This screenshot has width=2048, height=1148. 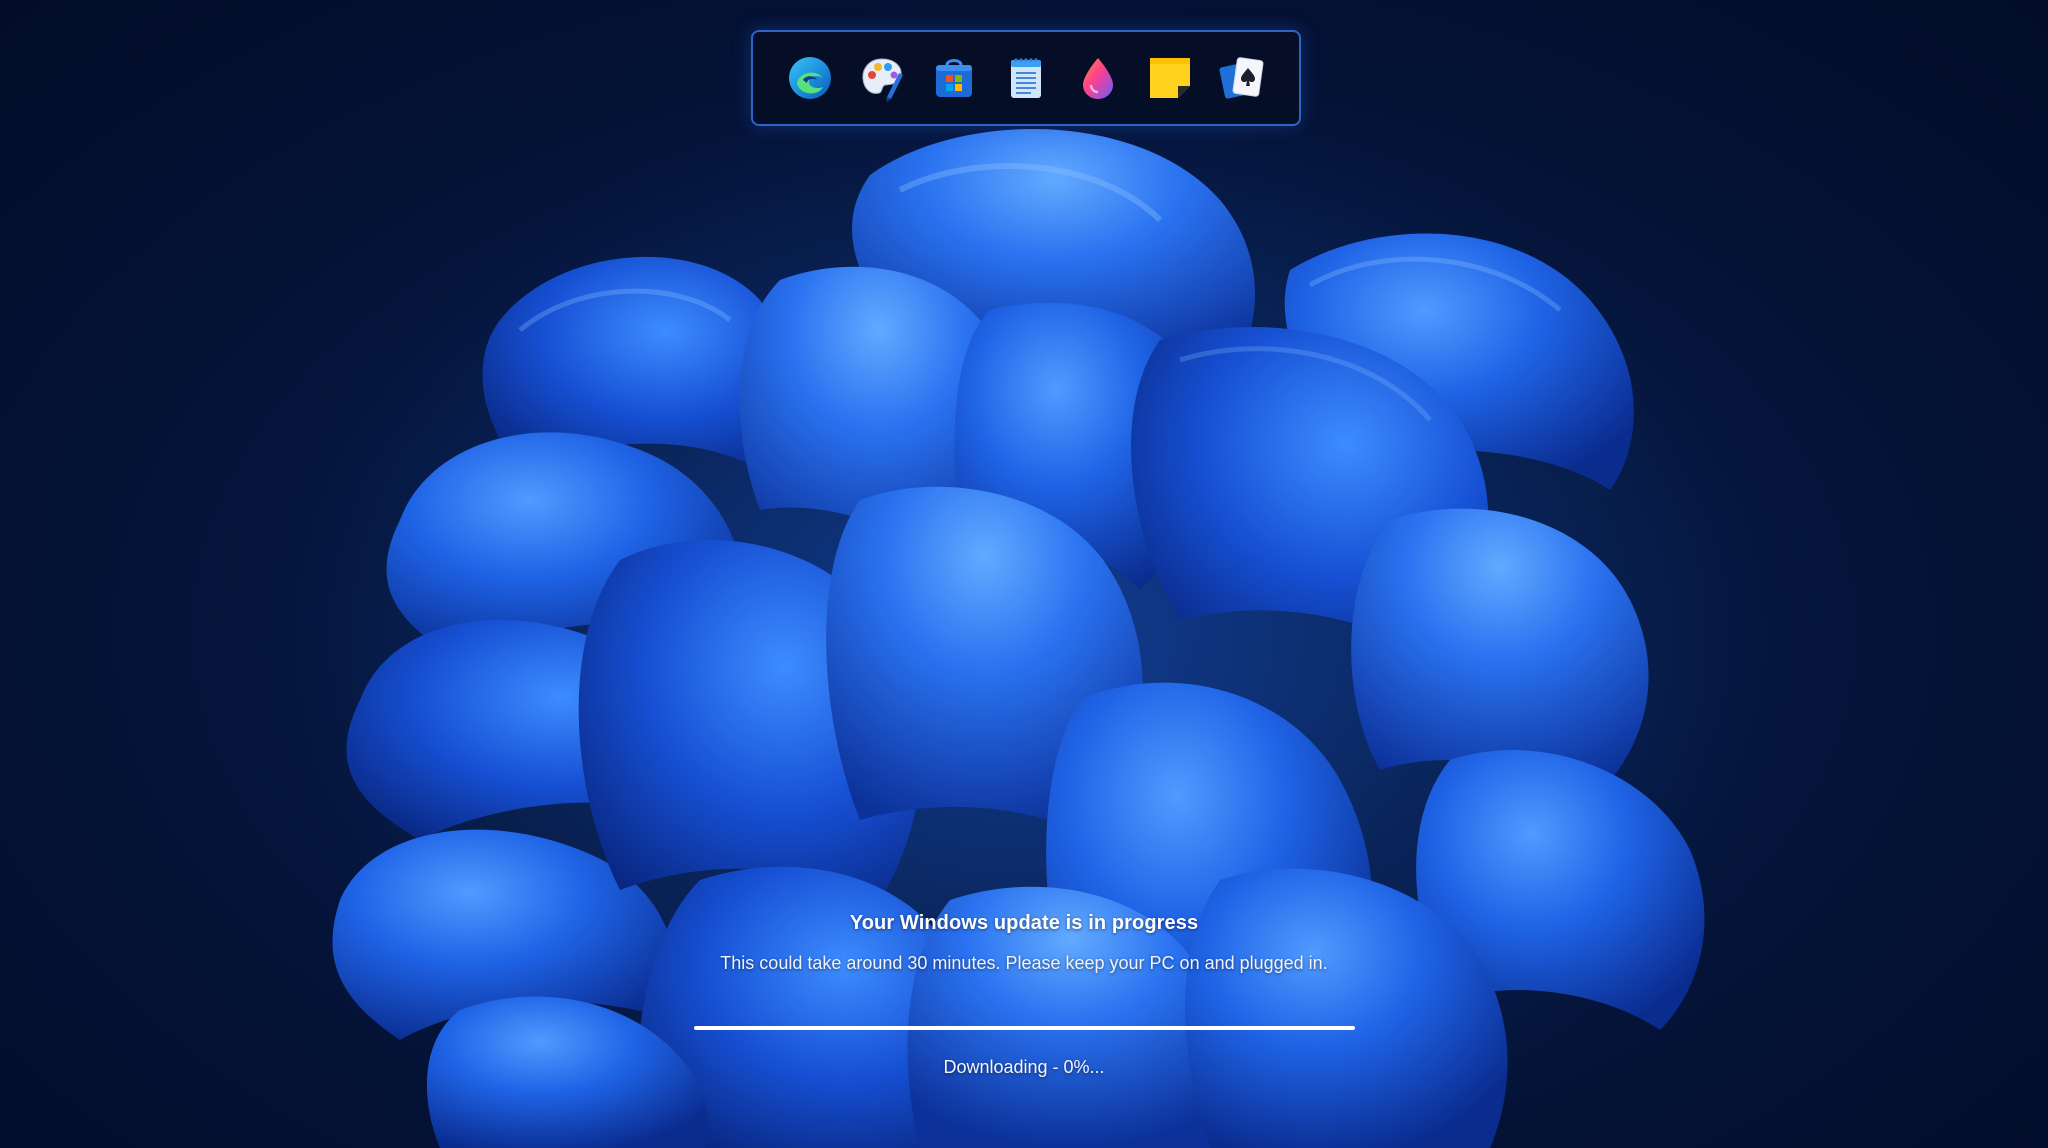 I want to click on solitaire-cards-icon, so click(x=1242, y=78).